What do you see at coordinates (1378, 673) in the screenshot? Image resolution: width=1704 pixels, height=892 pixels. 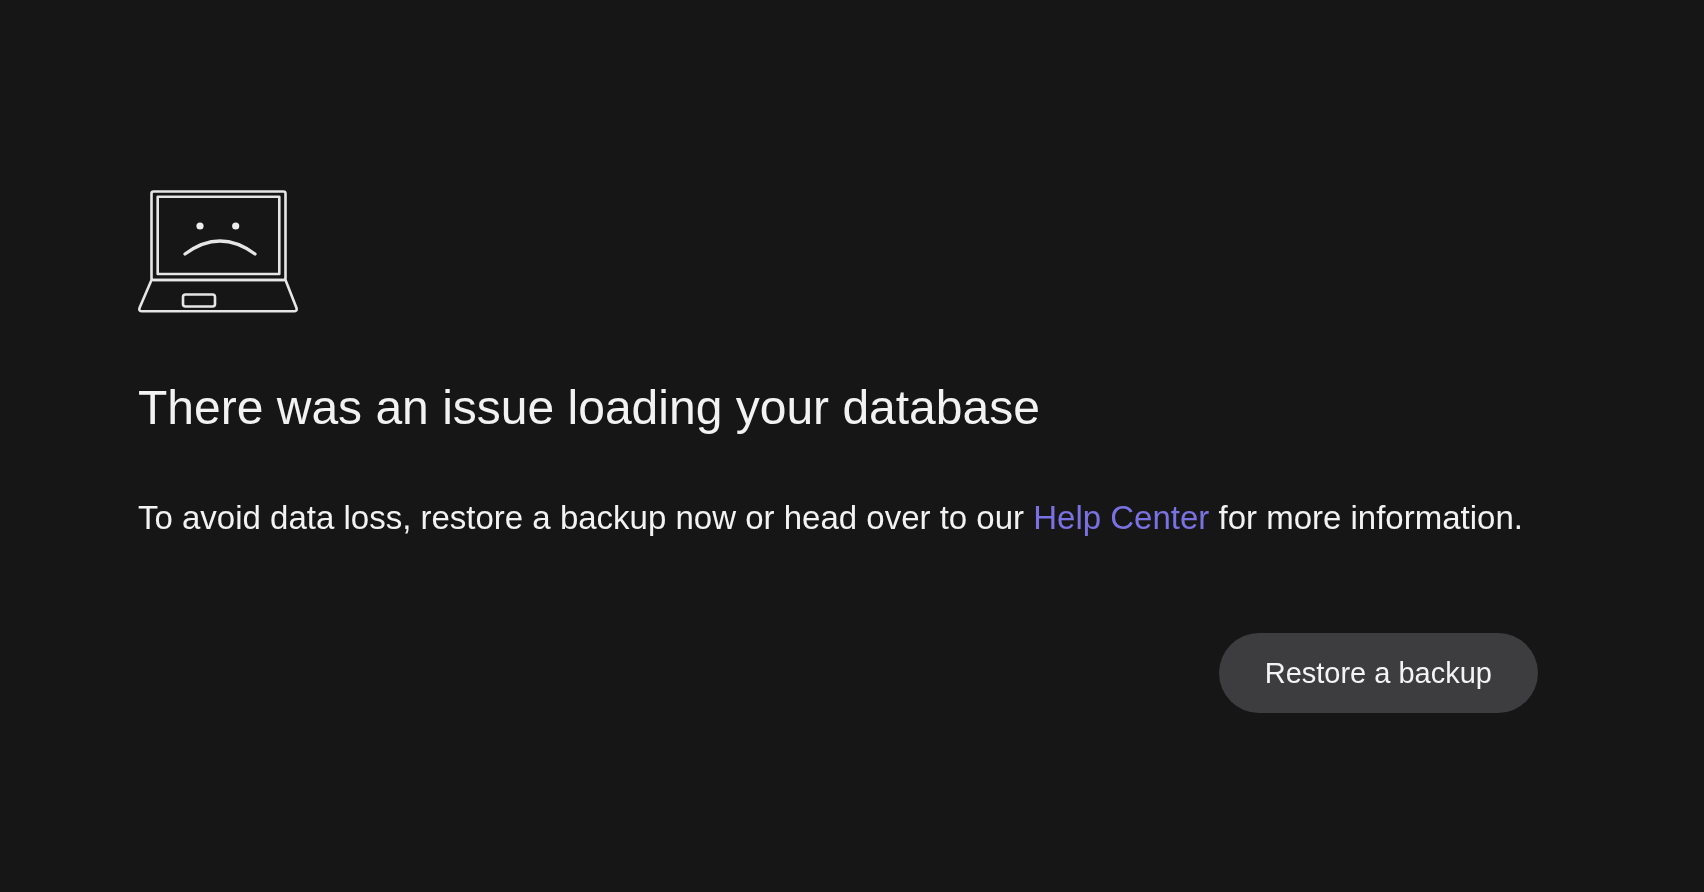 I see `restore-backup-button: Restore a backup` at bounding box center [1378, 673].